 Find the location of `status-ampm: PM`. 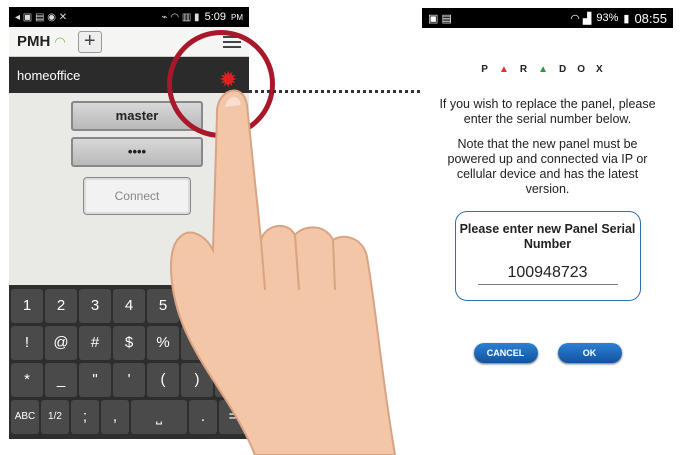

status-ampm: PM is located at coordinates (237, 17).